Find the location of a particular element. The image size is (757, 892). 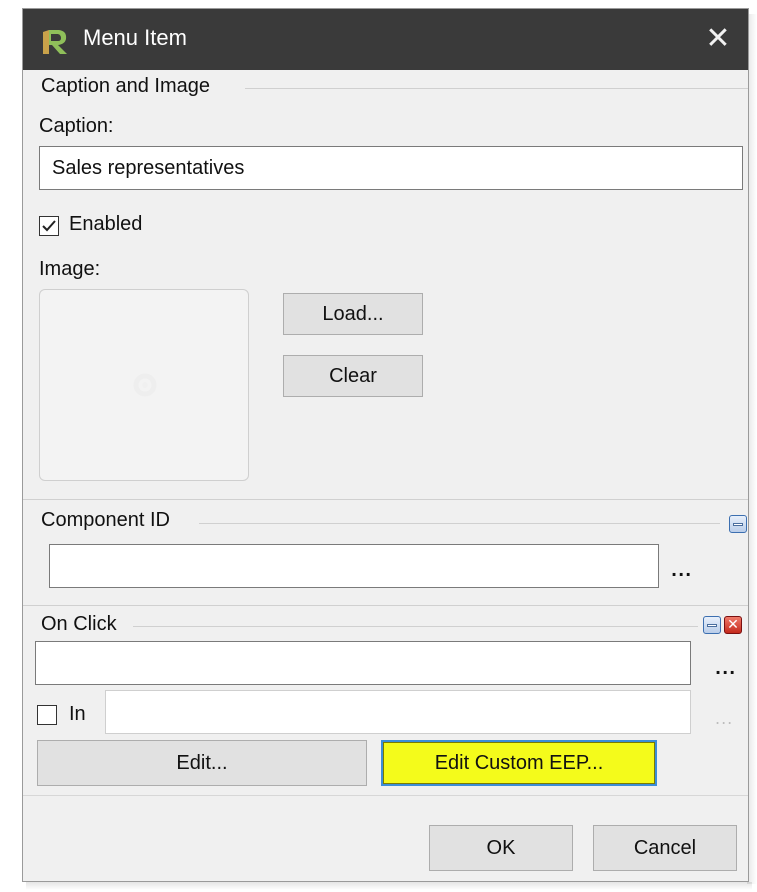

image-placeholder-icon is located at coordinates (145, 385).